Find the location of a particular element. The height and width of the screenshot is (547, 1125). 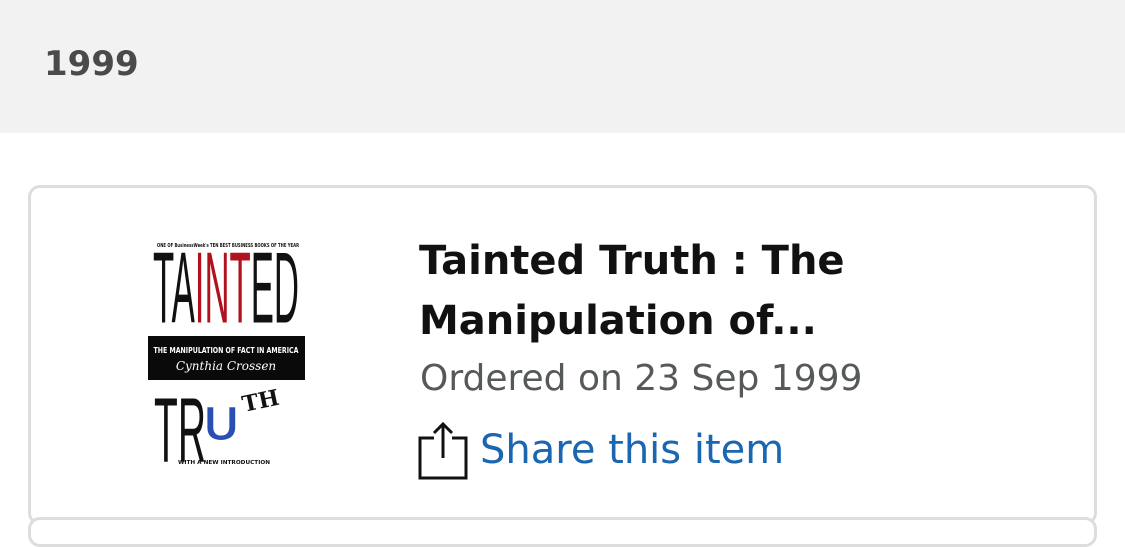

order-date: Ordered on 23 Sep 1999 is located at coordinates (641, 378).